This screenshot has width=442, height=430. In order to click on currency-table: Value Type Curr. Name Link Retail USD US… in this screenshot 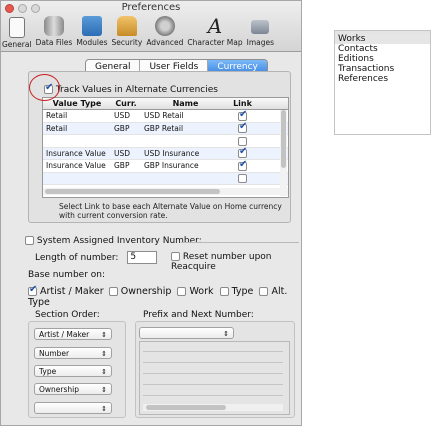, I will do `click(165, 147)`.